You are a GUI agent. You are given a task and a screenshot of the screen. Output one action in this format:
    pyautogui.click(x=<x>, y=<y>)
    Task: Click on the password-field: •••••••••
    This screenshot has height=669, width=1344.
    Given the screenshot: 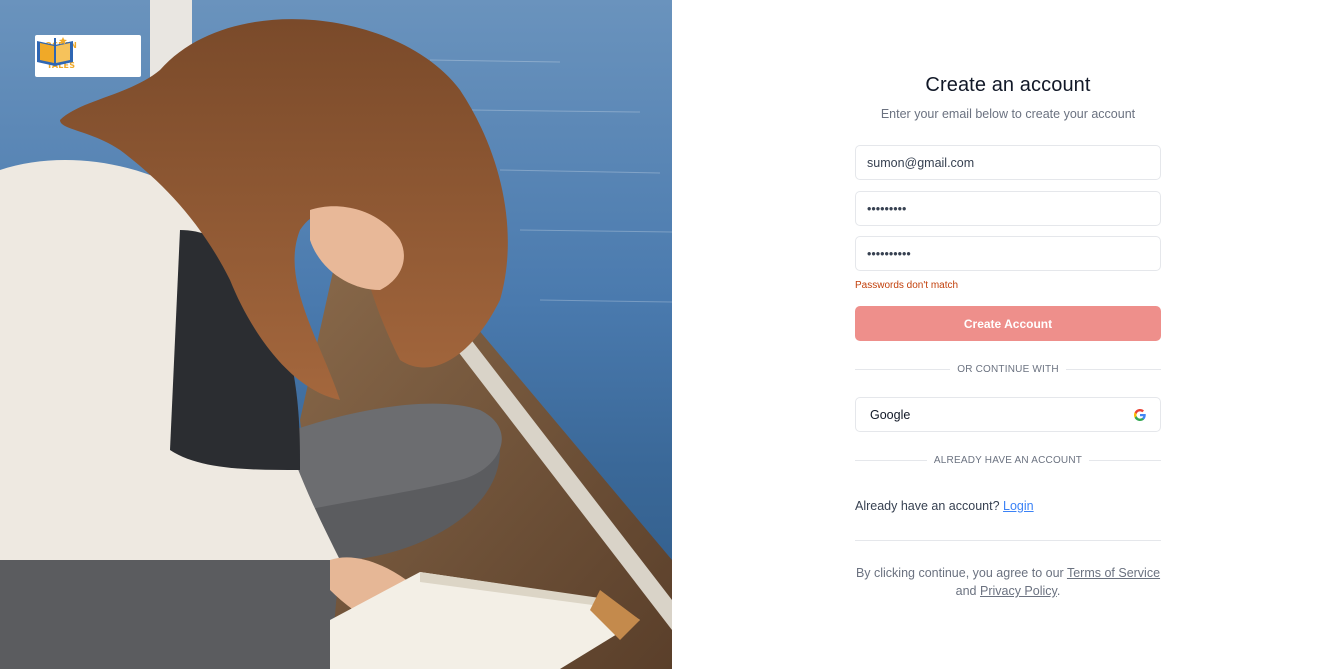 What is the action you would take?
    pyautogui.click(x=1008, y=208)
    